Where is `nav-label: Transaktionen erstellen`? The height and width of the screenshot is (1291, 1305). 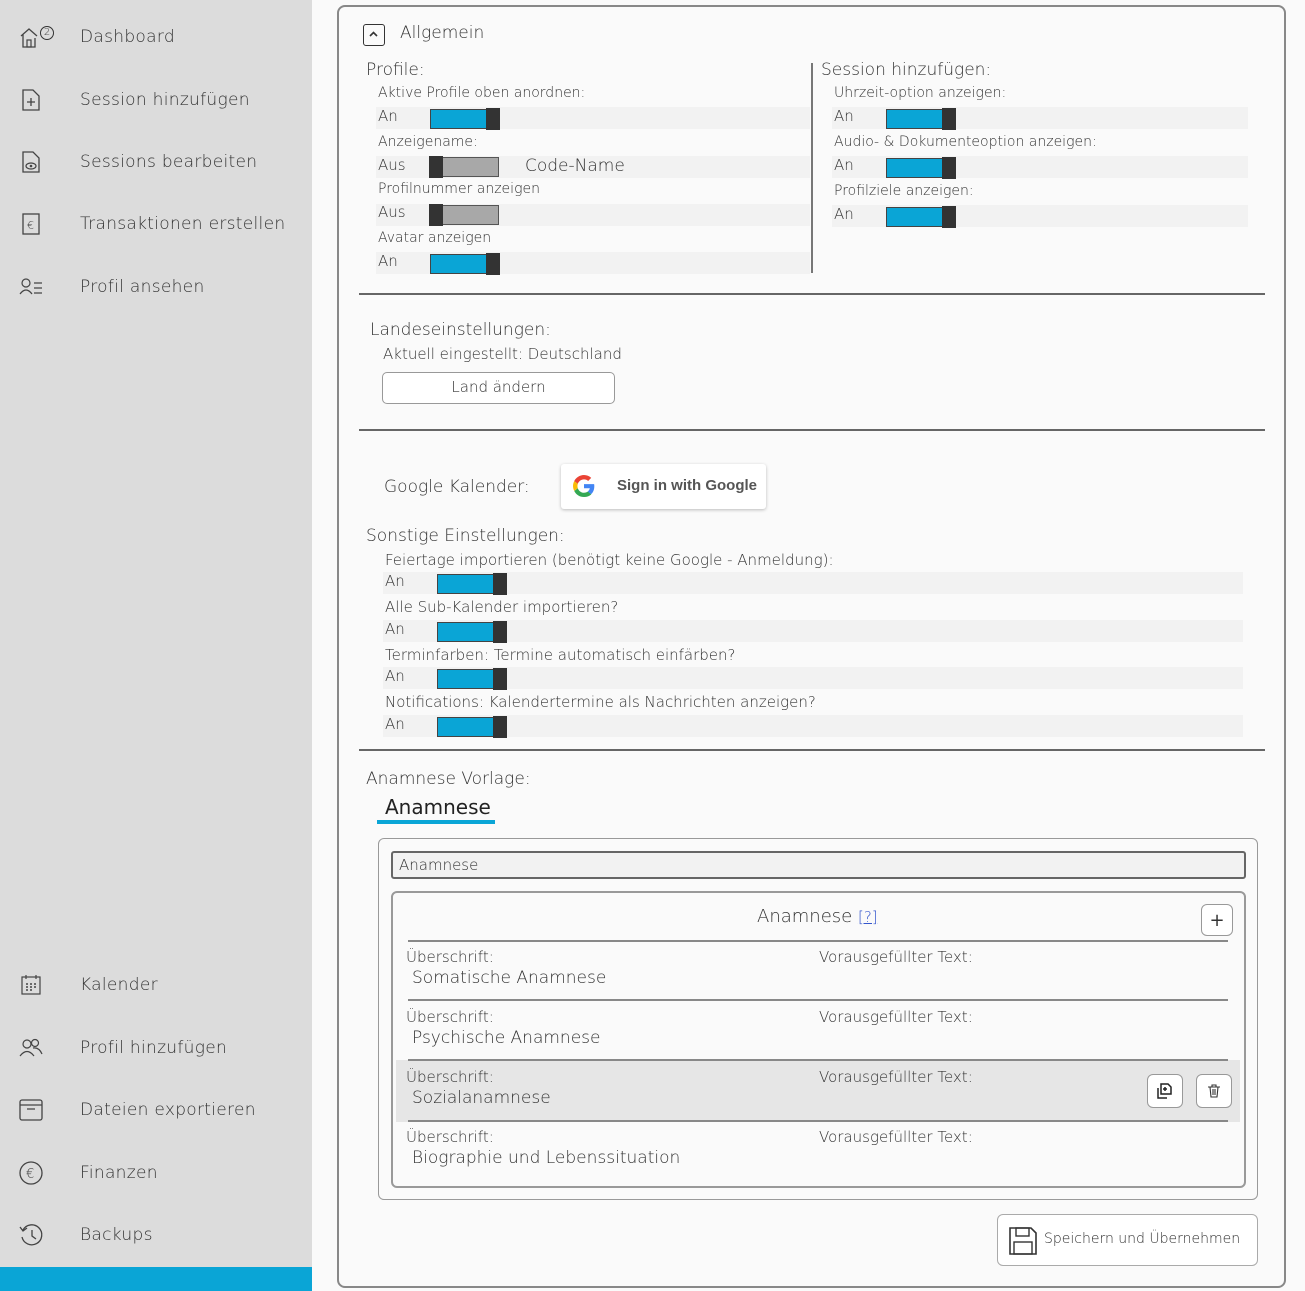
nav-label: Transaktionen erstellen is located at coordinates (183, 224).